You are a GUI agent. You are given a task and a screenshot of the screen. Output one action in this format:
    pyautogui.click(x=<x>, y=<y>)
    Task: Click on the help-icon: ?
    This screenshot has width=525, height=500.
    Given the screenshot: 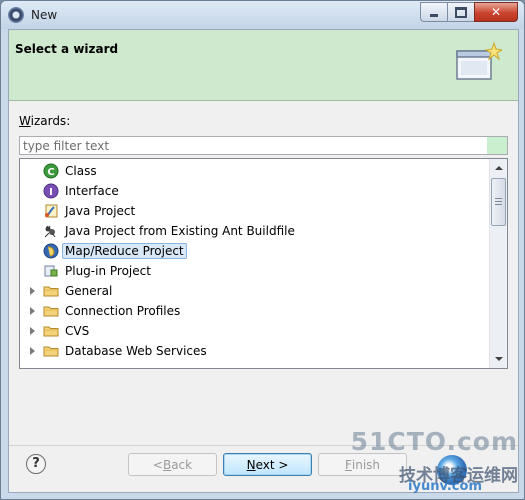 What is the action you would take?
    pyautogui.click(x=36, y=464)
    